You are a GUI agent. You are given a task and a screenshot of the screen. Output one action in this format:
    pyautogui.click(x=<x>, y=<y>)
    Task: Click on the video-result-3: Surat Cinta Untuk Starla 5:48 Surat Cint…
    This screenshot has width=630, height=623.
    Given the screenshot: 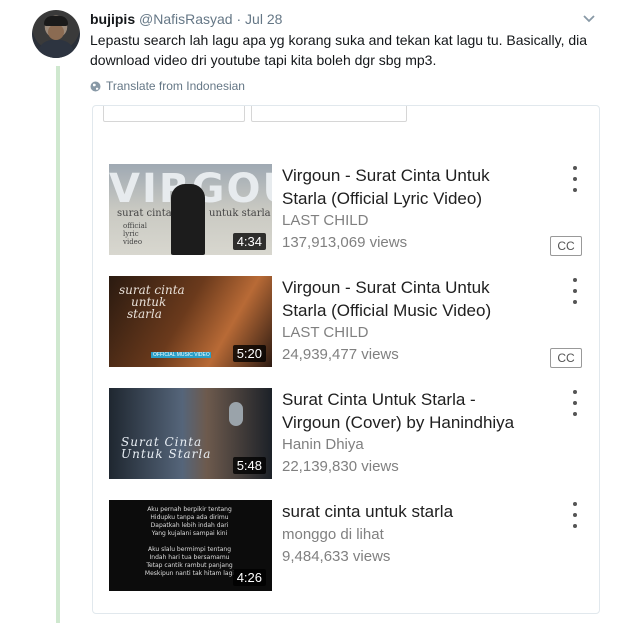 What is the action you would take?
    pyautogui.click(x=349, y=434)
    